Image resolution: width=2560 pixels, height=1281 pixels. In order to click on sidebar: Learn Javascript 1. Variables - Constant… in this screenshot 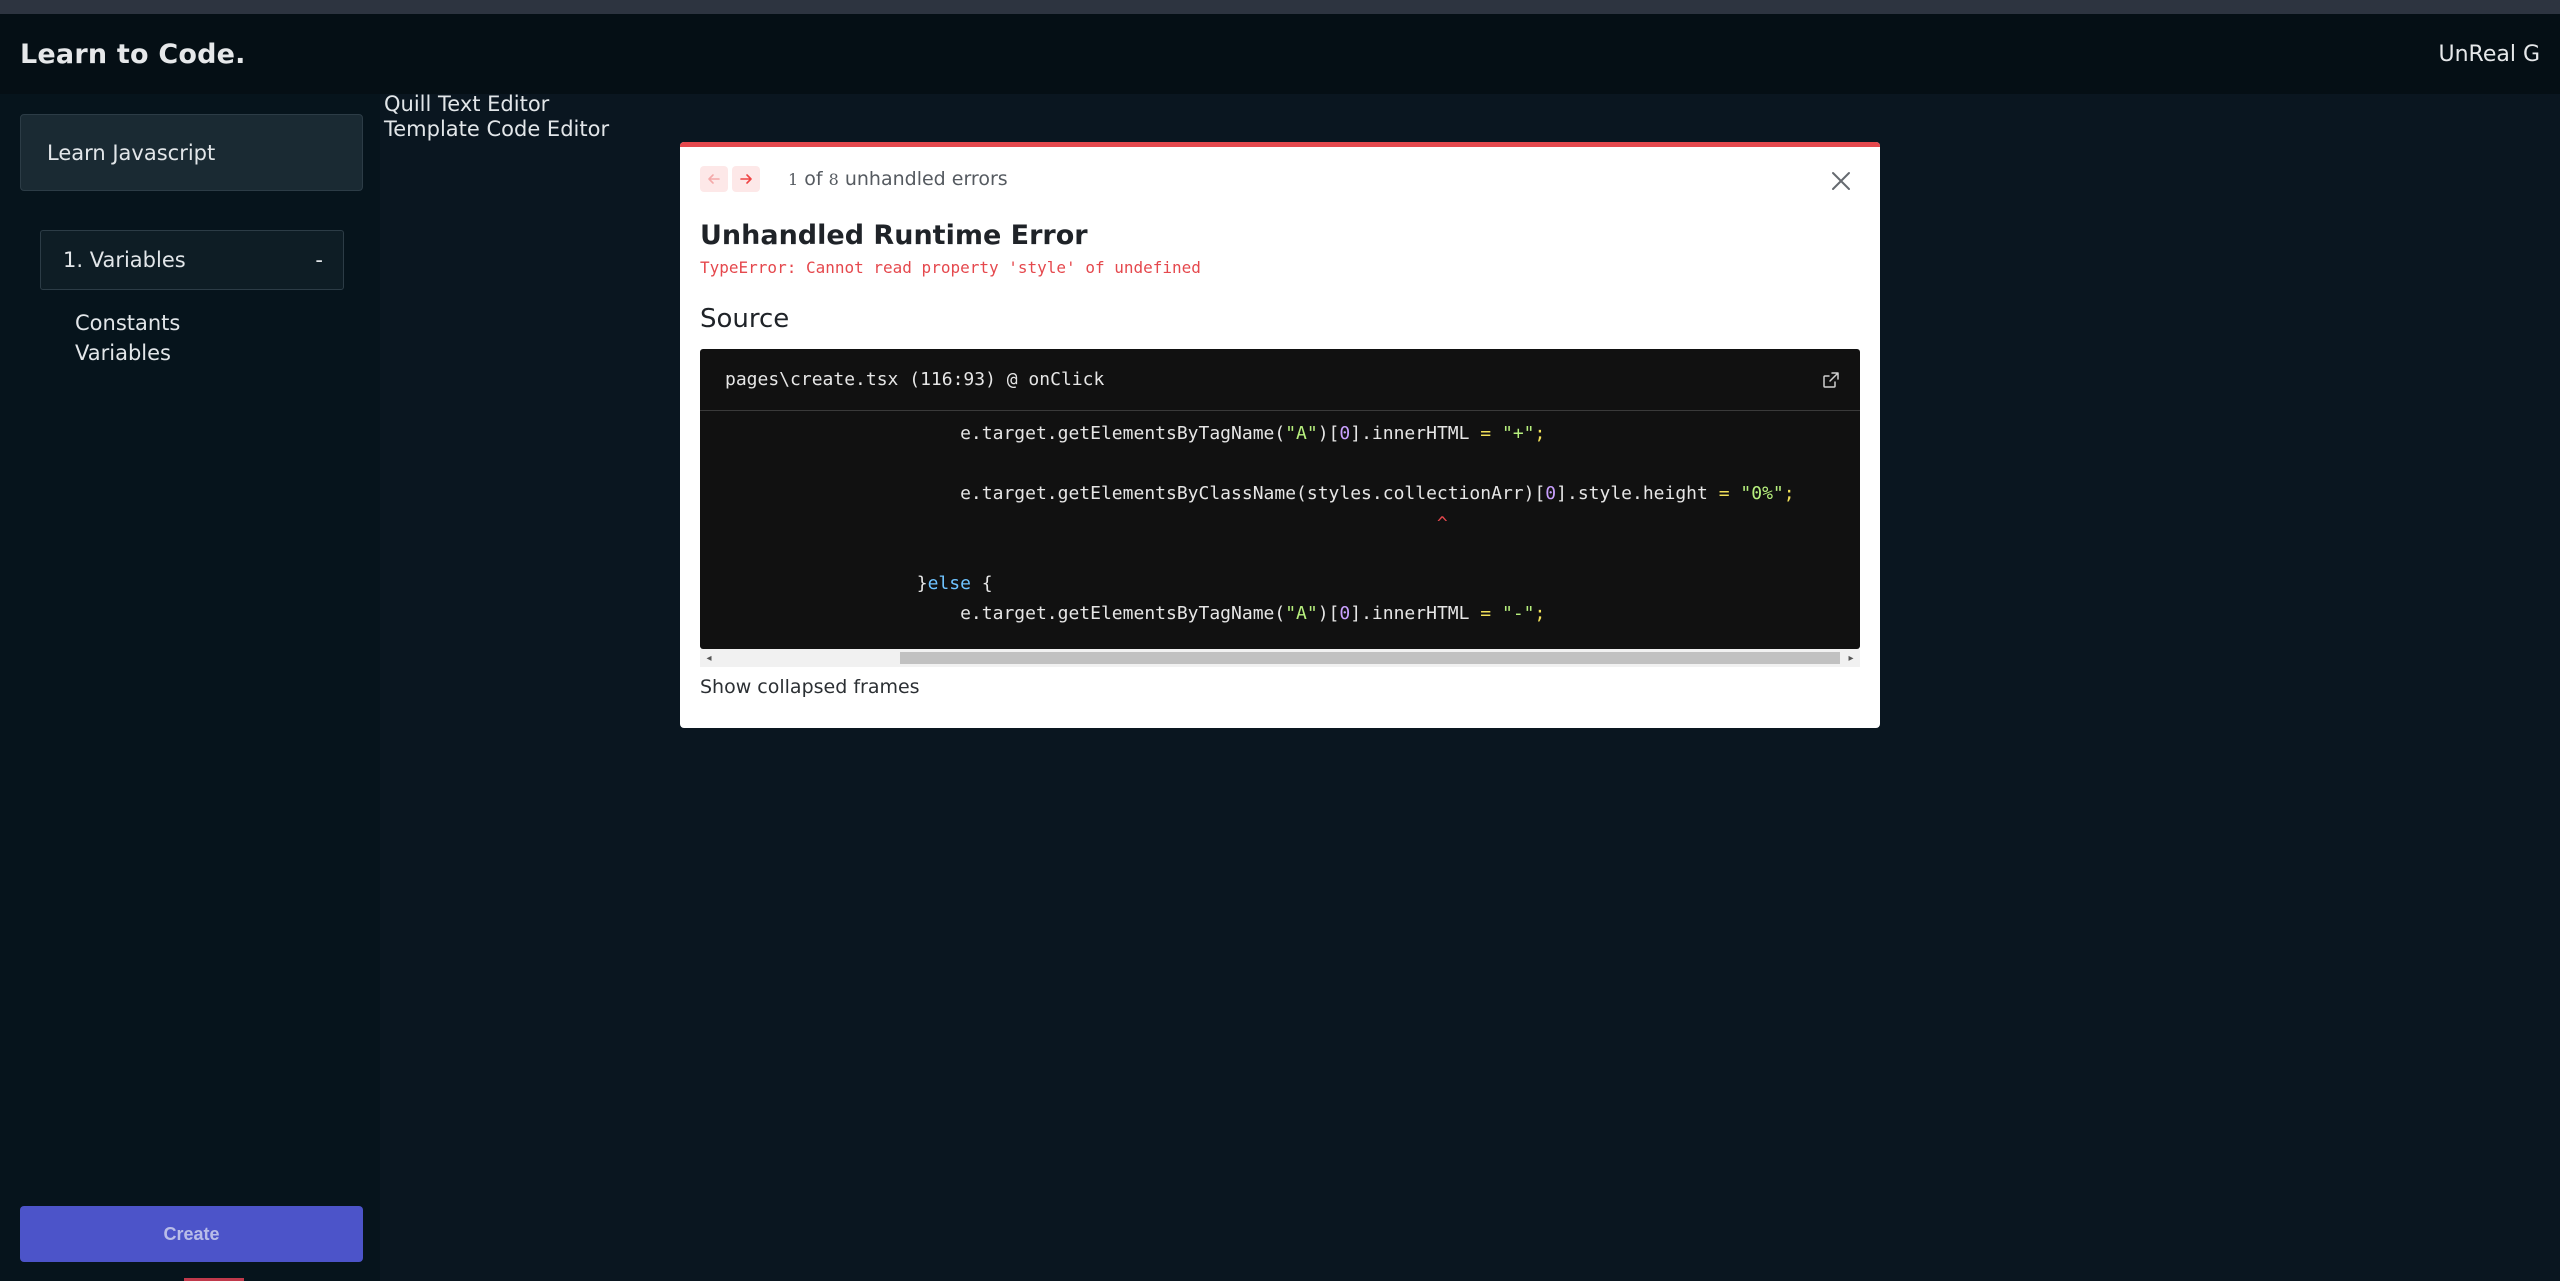, I will do `click(190, 687)`.